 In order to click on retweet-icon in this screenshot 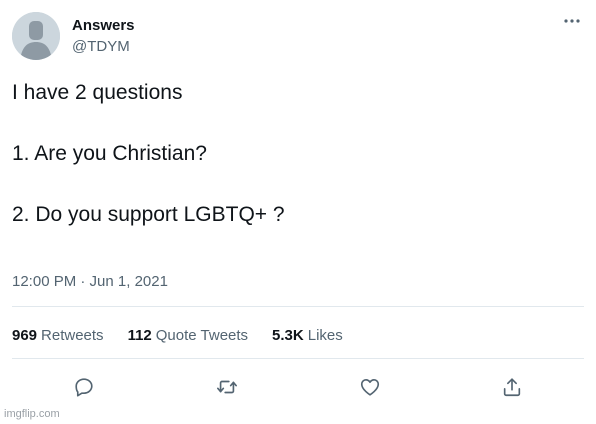, I will do `click(227, 387)`.